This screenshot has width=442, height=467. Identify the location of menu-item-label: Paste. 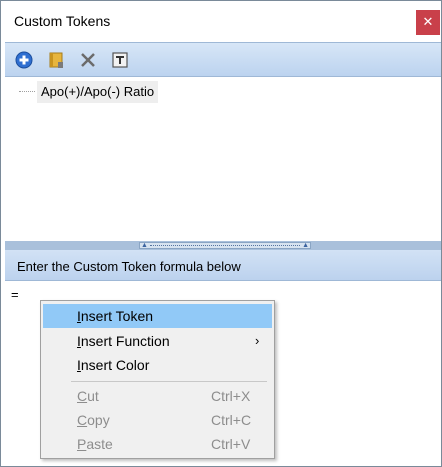
(95, 444).